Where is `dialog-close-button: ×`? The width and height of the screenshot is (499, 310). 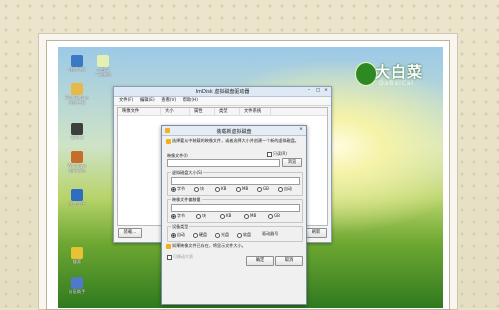
dialog-close-button: × is located at coordinates (301, 130).